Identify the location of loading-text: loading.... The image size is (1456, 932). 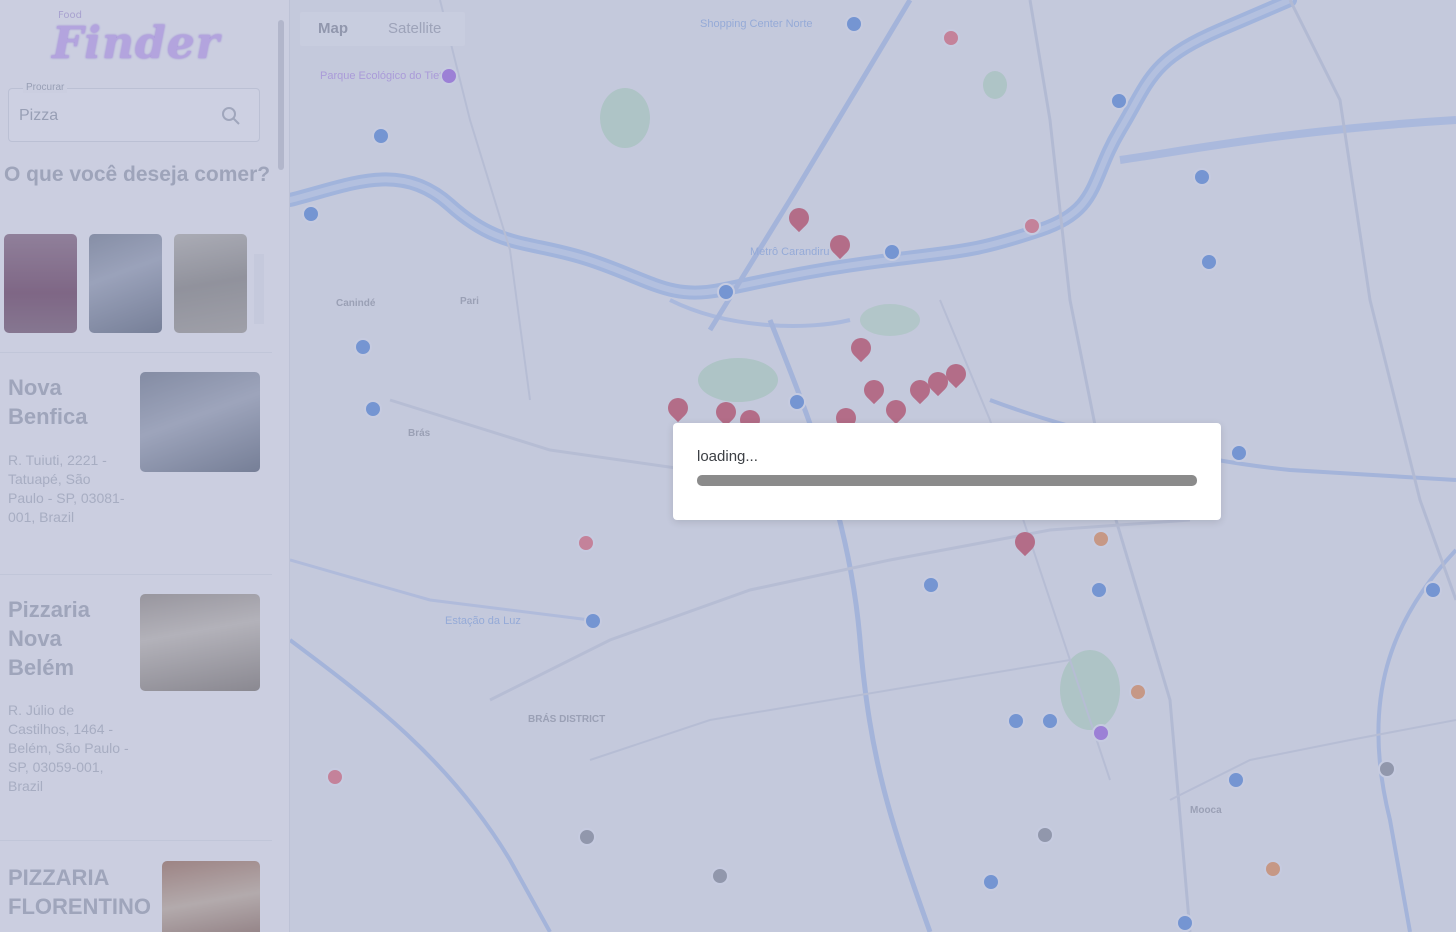
(727, 456).